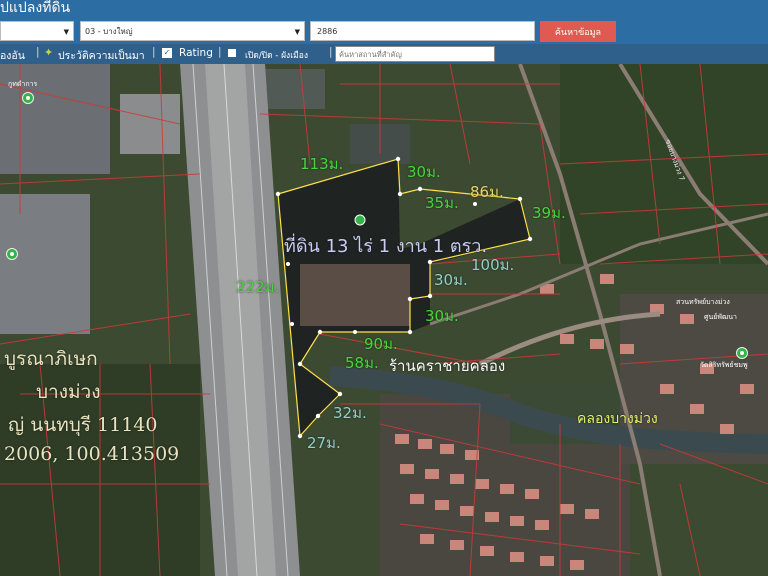 Image resolution: width=768 pixels, height=576 pixels. What do you see at coordinates (196, 53) in the screenshot?
I see `toolbar-item-rating: Rating` at bounding box center [196, 53].